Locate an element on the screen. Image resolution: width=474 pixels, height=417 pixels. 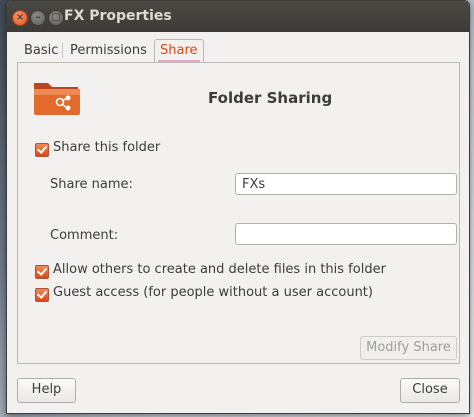
help-button: Help is located at coordinates (46, 390).